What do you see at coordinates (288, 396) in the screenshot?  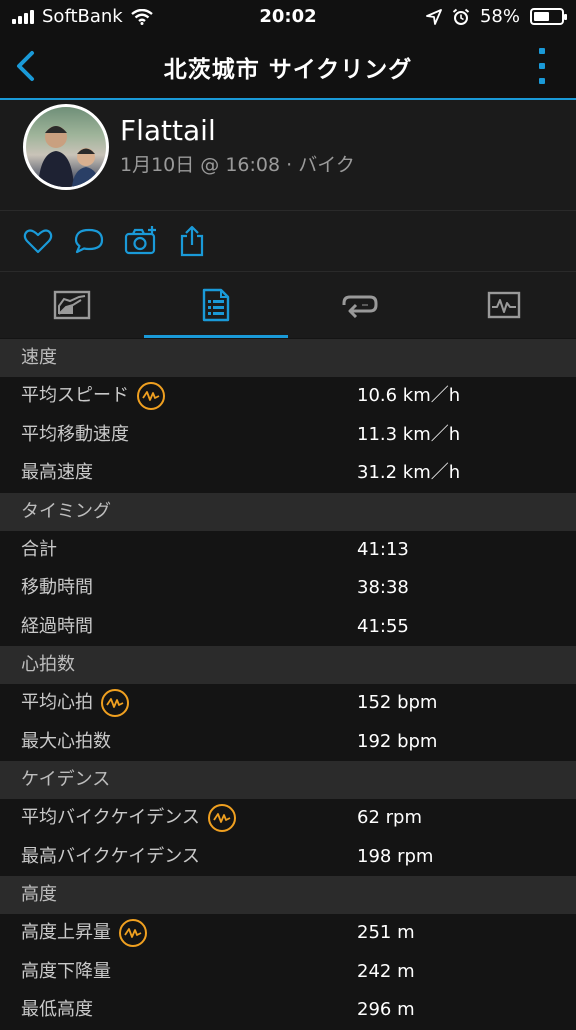 I see `stat-row: 平均スピード 10.6 km／h` at bounding box center [288, 396].